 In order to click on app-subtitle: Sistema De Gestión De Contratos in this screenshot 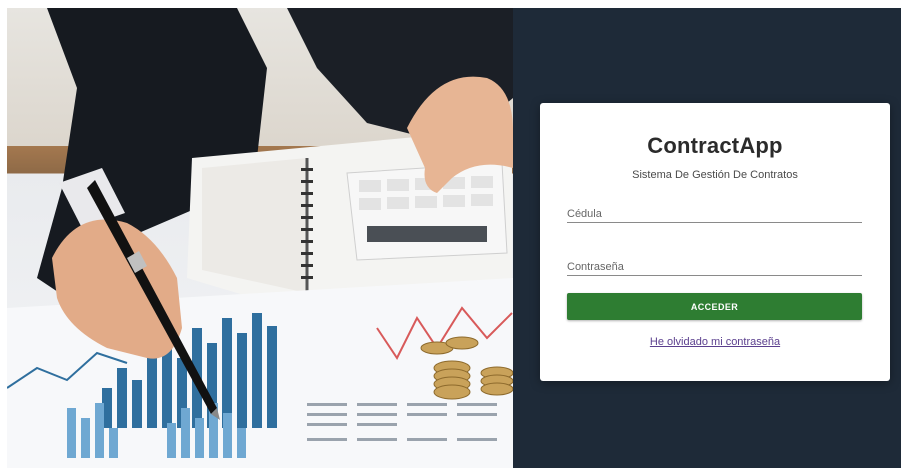, I will do `click(715, 175)`.